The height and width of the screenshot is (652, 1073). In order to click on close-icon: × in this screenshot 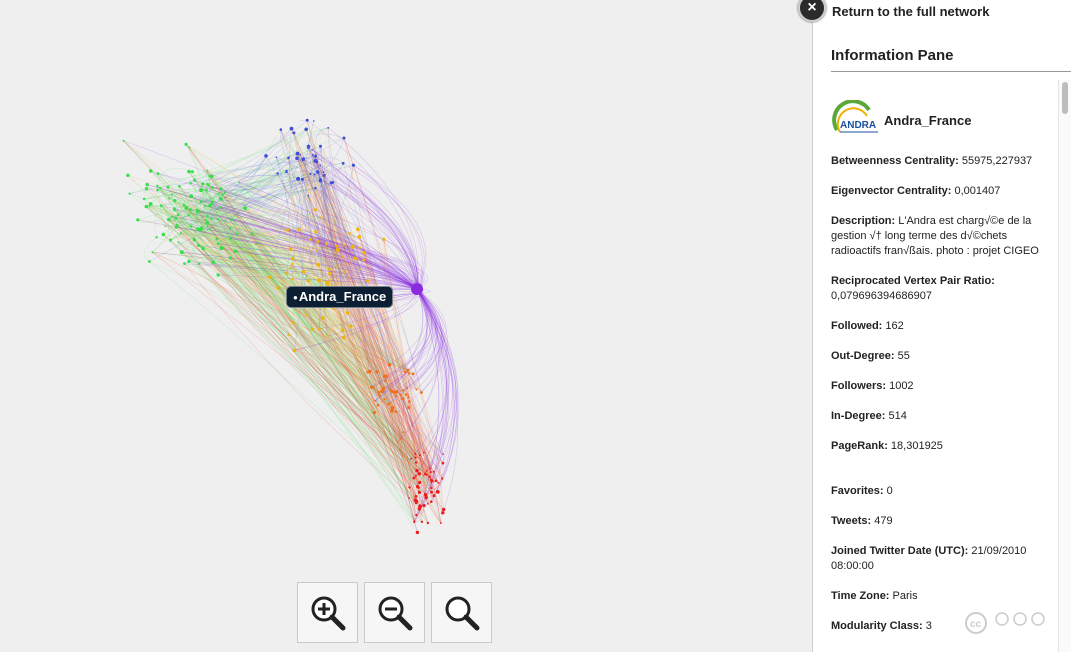, I will do `click(812, 11)`.